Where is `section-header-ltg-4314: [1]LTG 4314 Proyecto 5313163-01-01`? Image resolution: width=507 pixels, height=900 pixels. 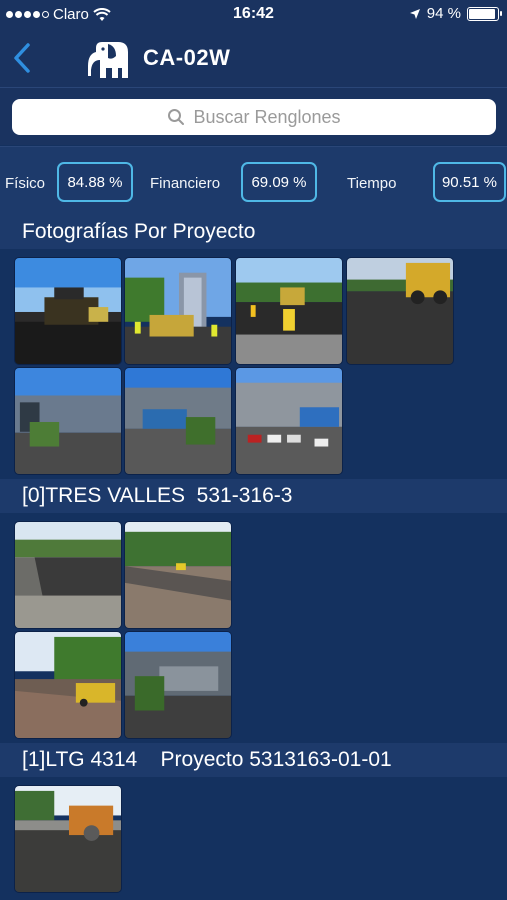 section-header-ltg-4314: [1]LTG 4314 Proyecto 5313163-01-01 is located at coordinates (253, 760).